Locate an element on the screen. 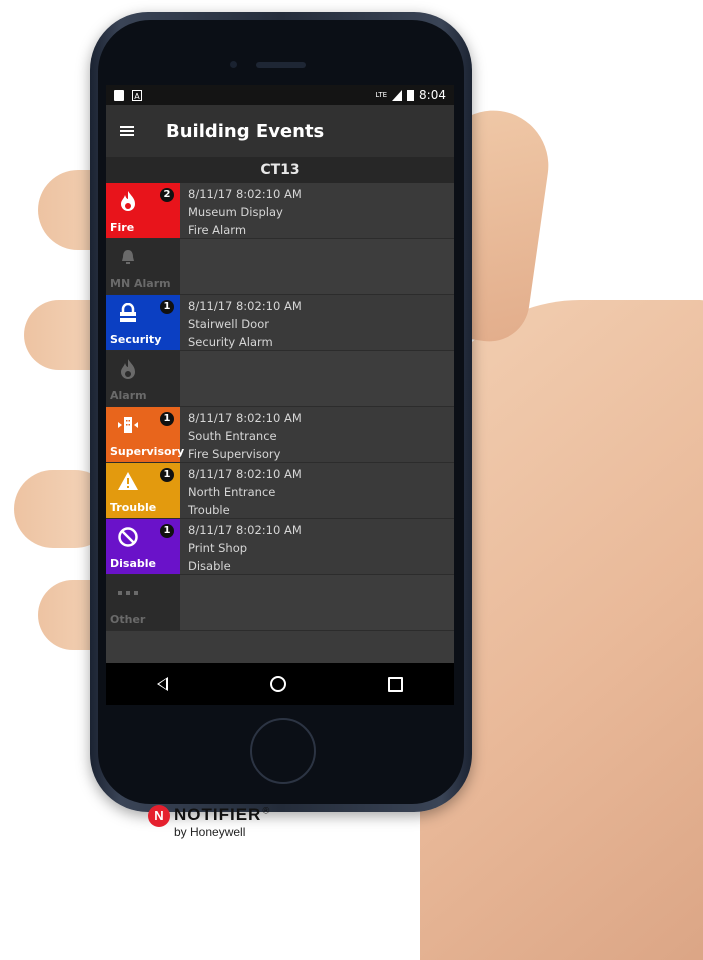  app-bar: Building Events is located at coordinates (280, 131).